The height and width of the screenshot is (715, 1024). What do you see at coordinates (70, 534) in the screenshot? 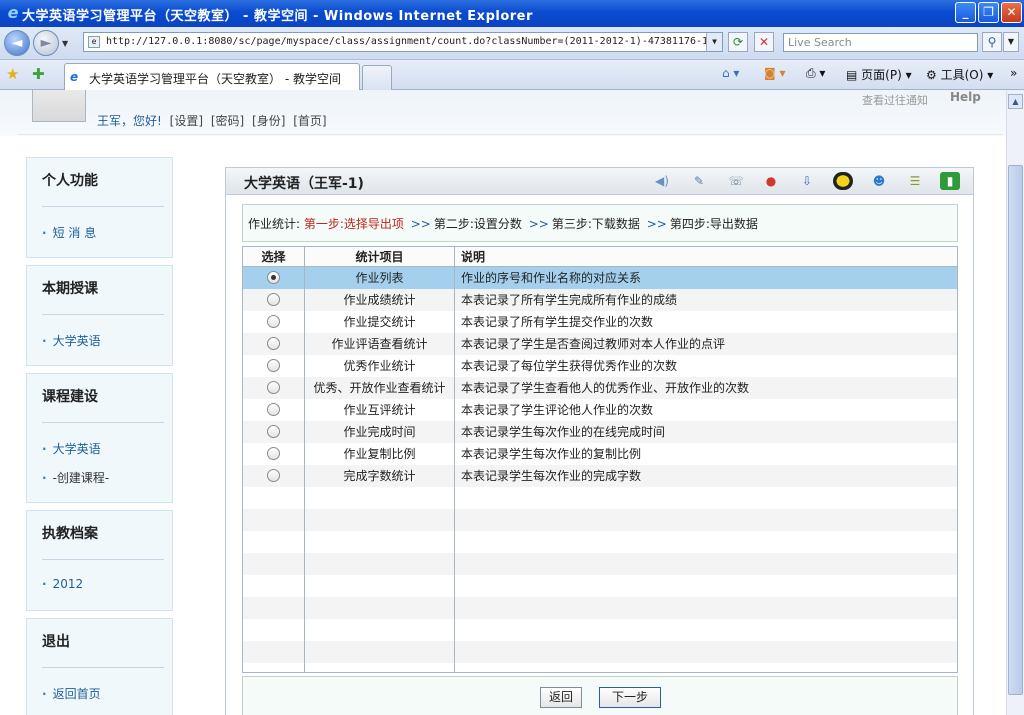
I see `sidebar-title: 执教档案` at bounding box center [70, 534].